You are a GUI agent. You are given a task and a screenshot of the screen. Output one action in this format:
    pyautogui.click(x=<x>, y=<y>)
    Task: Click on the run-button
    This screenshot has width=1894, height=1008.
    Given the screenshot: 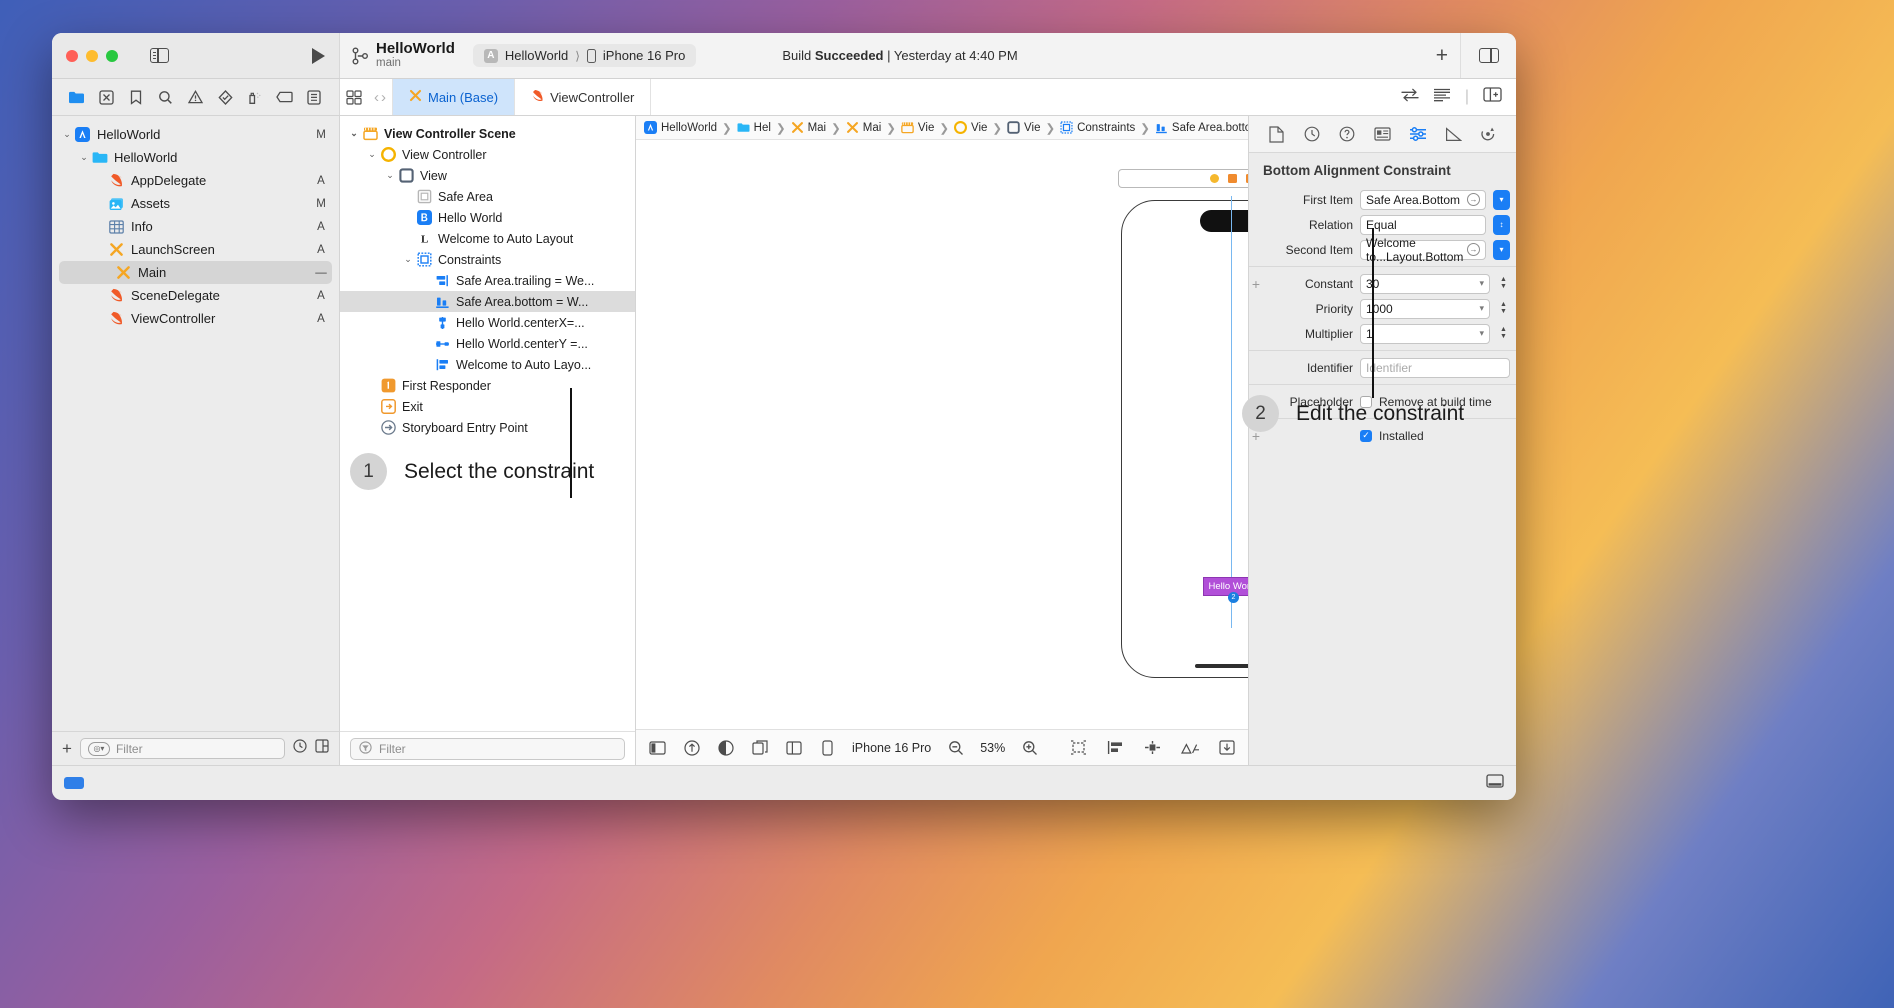 What is the action you would take?
    pyautogui.click(x=318, y=55)
    